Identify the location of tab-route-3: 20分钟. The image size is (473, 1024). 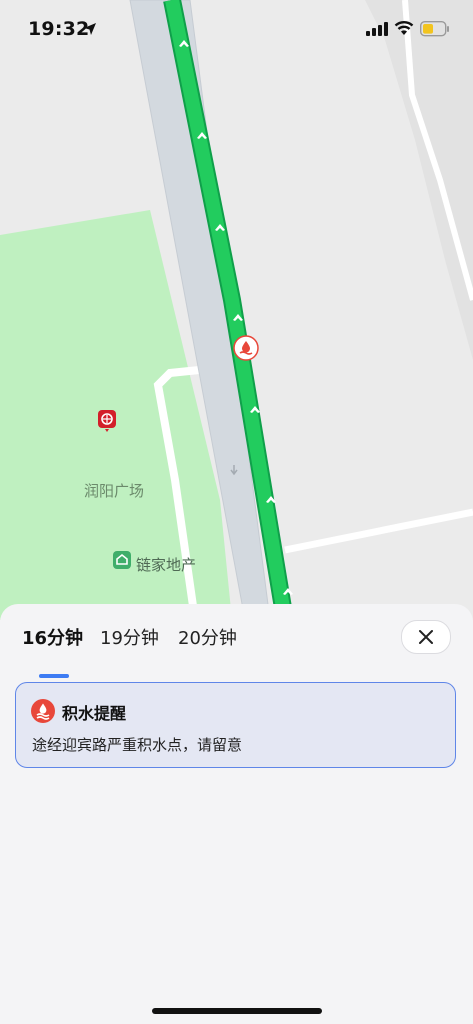
(207, 637).